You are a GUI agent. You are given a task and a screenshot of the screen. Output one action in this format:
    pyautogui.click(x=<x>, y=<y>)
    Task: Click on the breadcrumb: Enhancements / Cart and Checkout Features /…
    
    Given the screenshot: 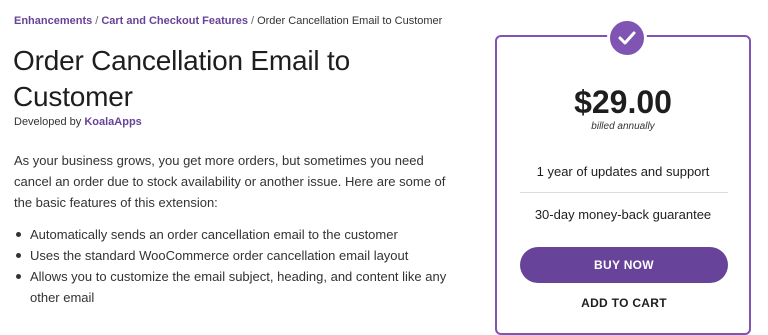 What is the action you would take?
    pyautogui.click(x=228, y=21)
    